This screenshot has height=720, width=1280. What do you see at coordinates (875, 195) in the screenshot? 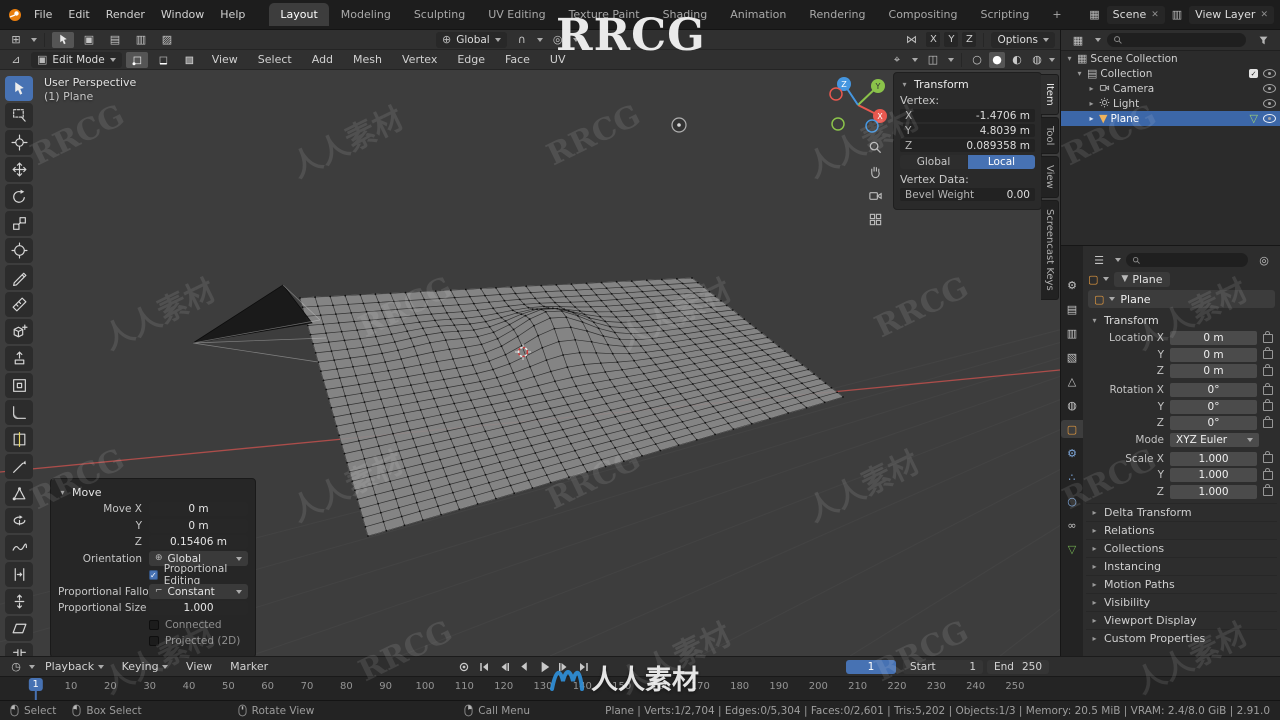
I see `camera-view-icon` at bounding box center [875, 195].